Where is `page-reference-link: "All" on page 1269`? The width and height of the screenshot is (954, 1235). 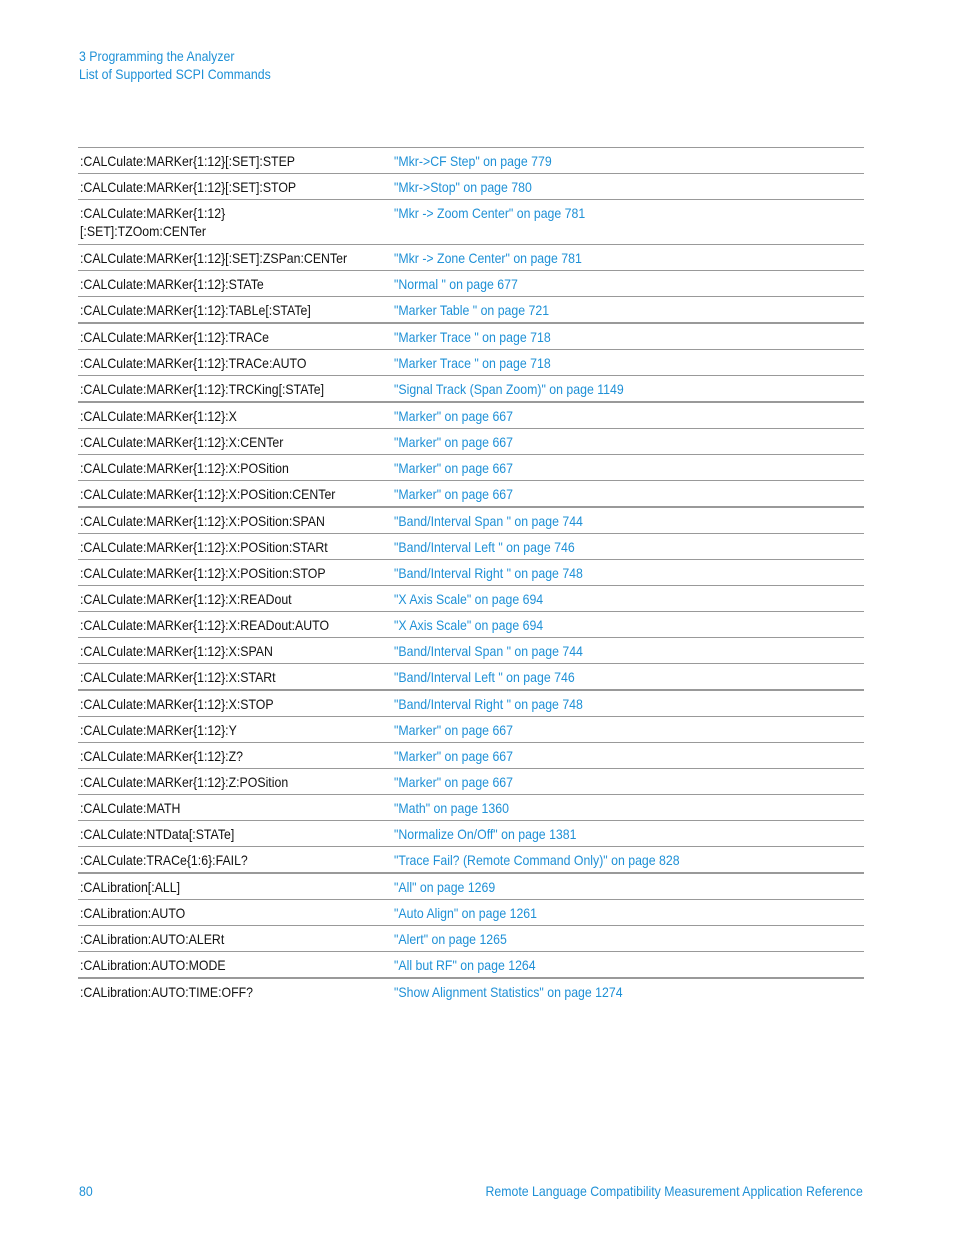 page-reference-link: "All" on page 1269 is located at coordinates (444, 885).